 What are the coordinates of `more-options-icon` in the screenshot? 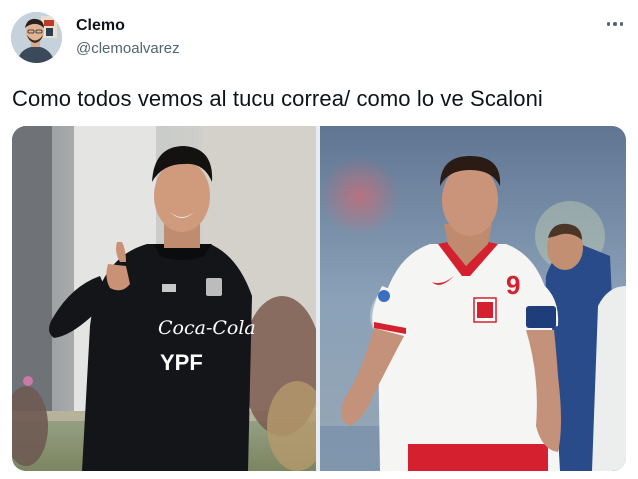 It's located at (615, 24).